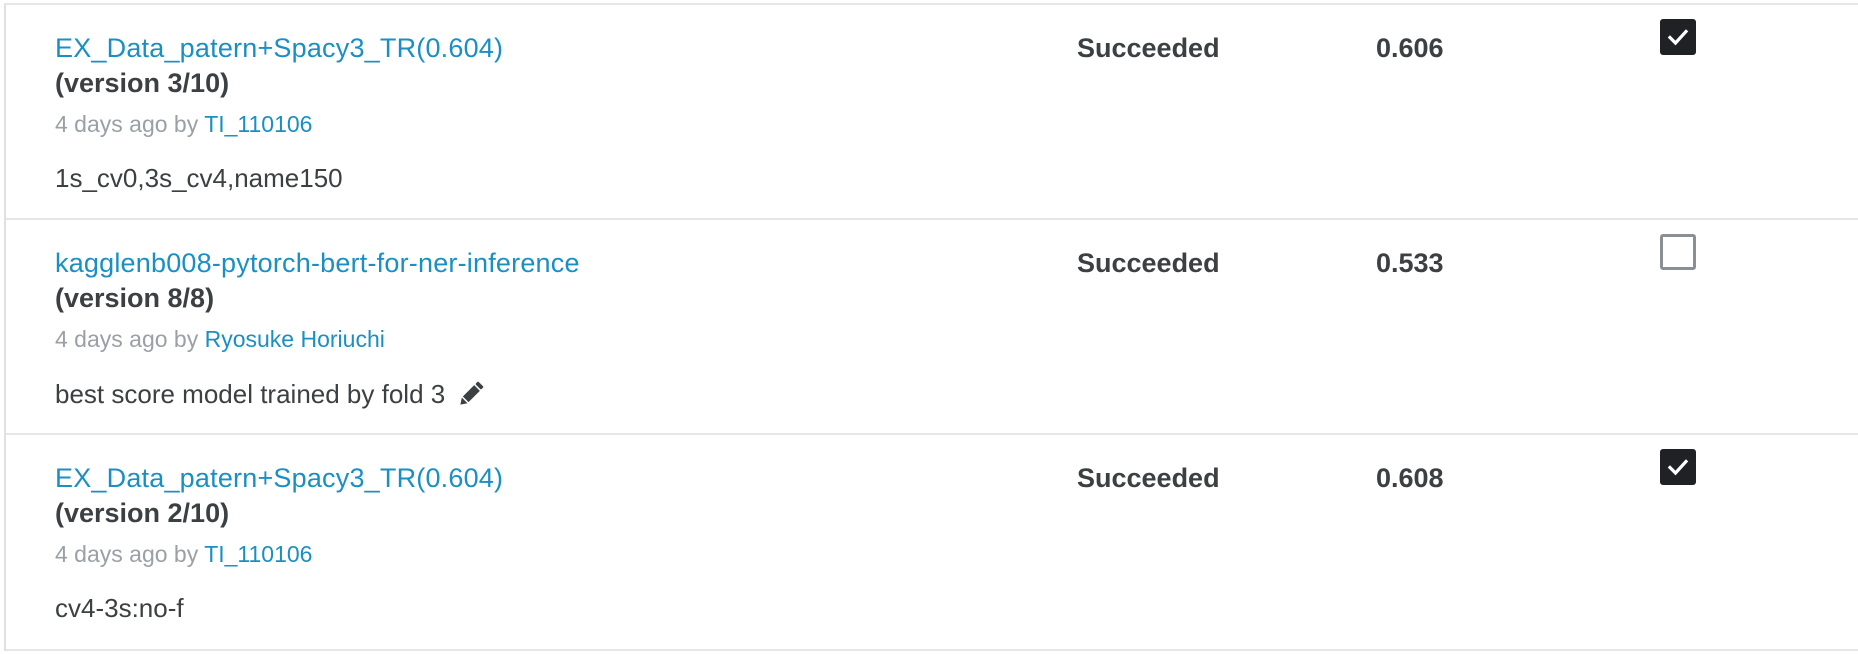 This screenshot has height=654, width=1858. What do you see at coordinates (295, 339) in the screenshot?
I see `author-link: Ryosuke Horiuchi` at bounding box center [295, 339].